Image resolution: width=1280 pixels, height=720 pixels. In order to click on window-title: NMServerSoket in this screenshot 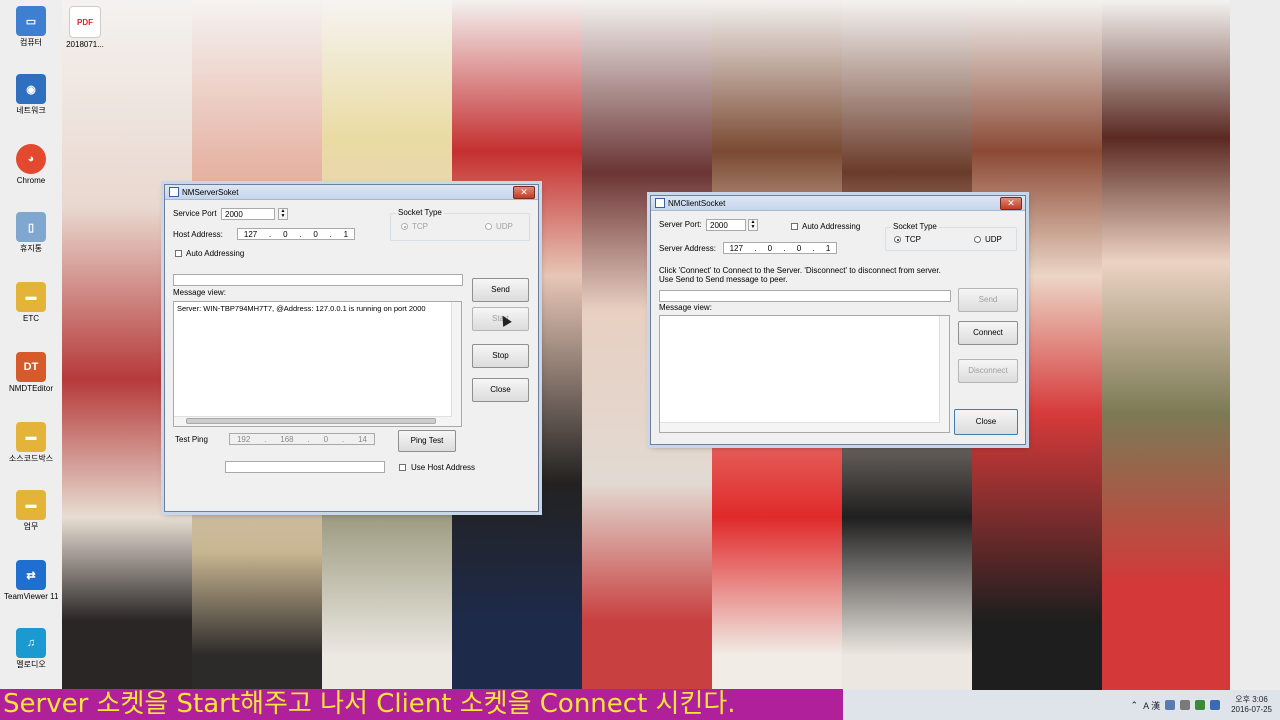, I will do `click(210, 192)`.